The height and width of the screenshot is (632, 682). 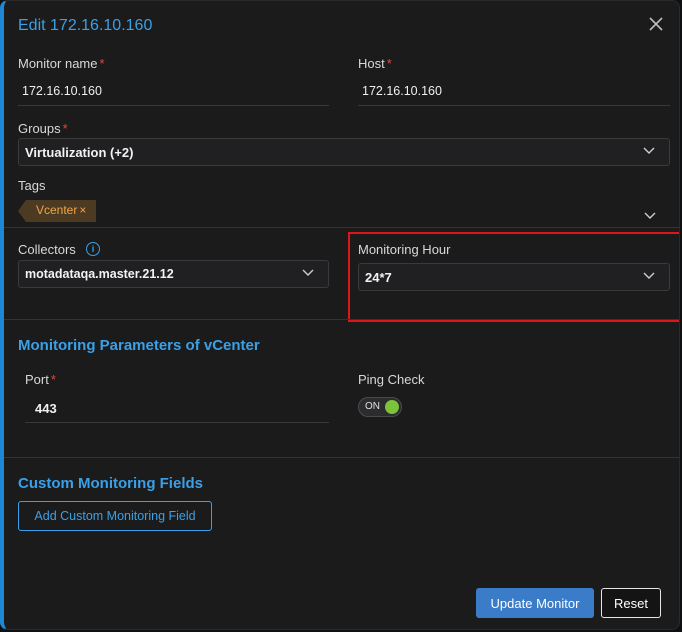 What do you see at coordinates (372, 406) in the screenshot?
I see `toggle-state: ON` at bounding box center [372, 406].